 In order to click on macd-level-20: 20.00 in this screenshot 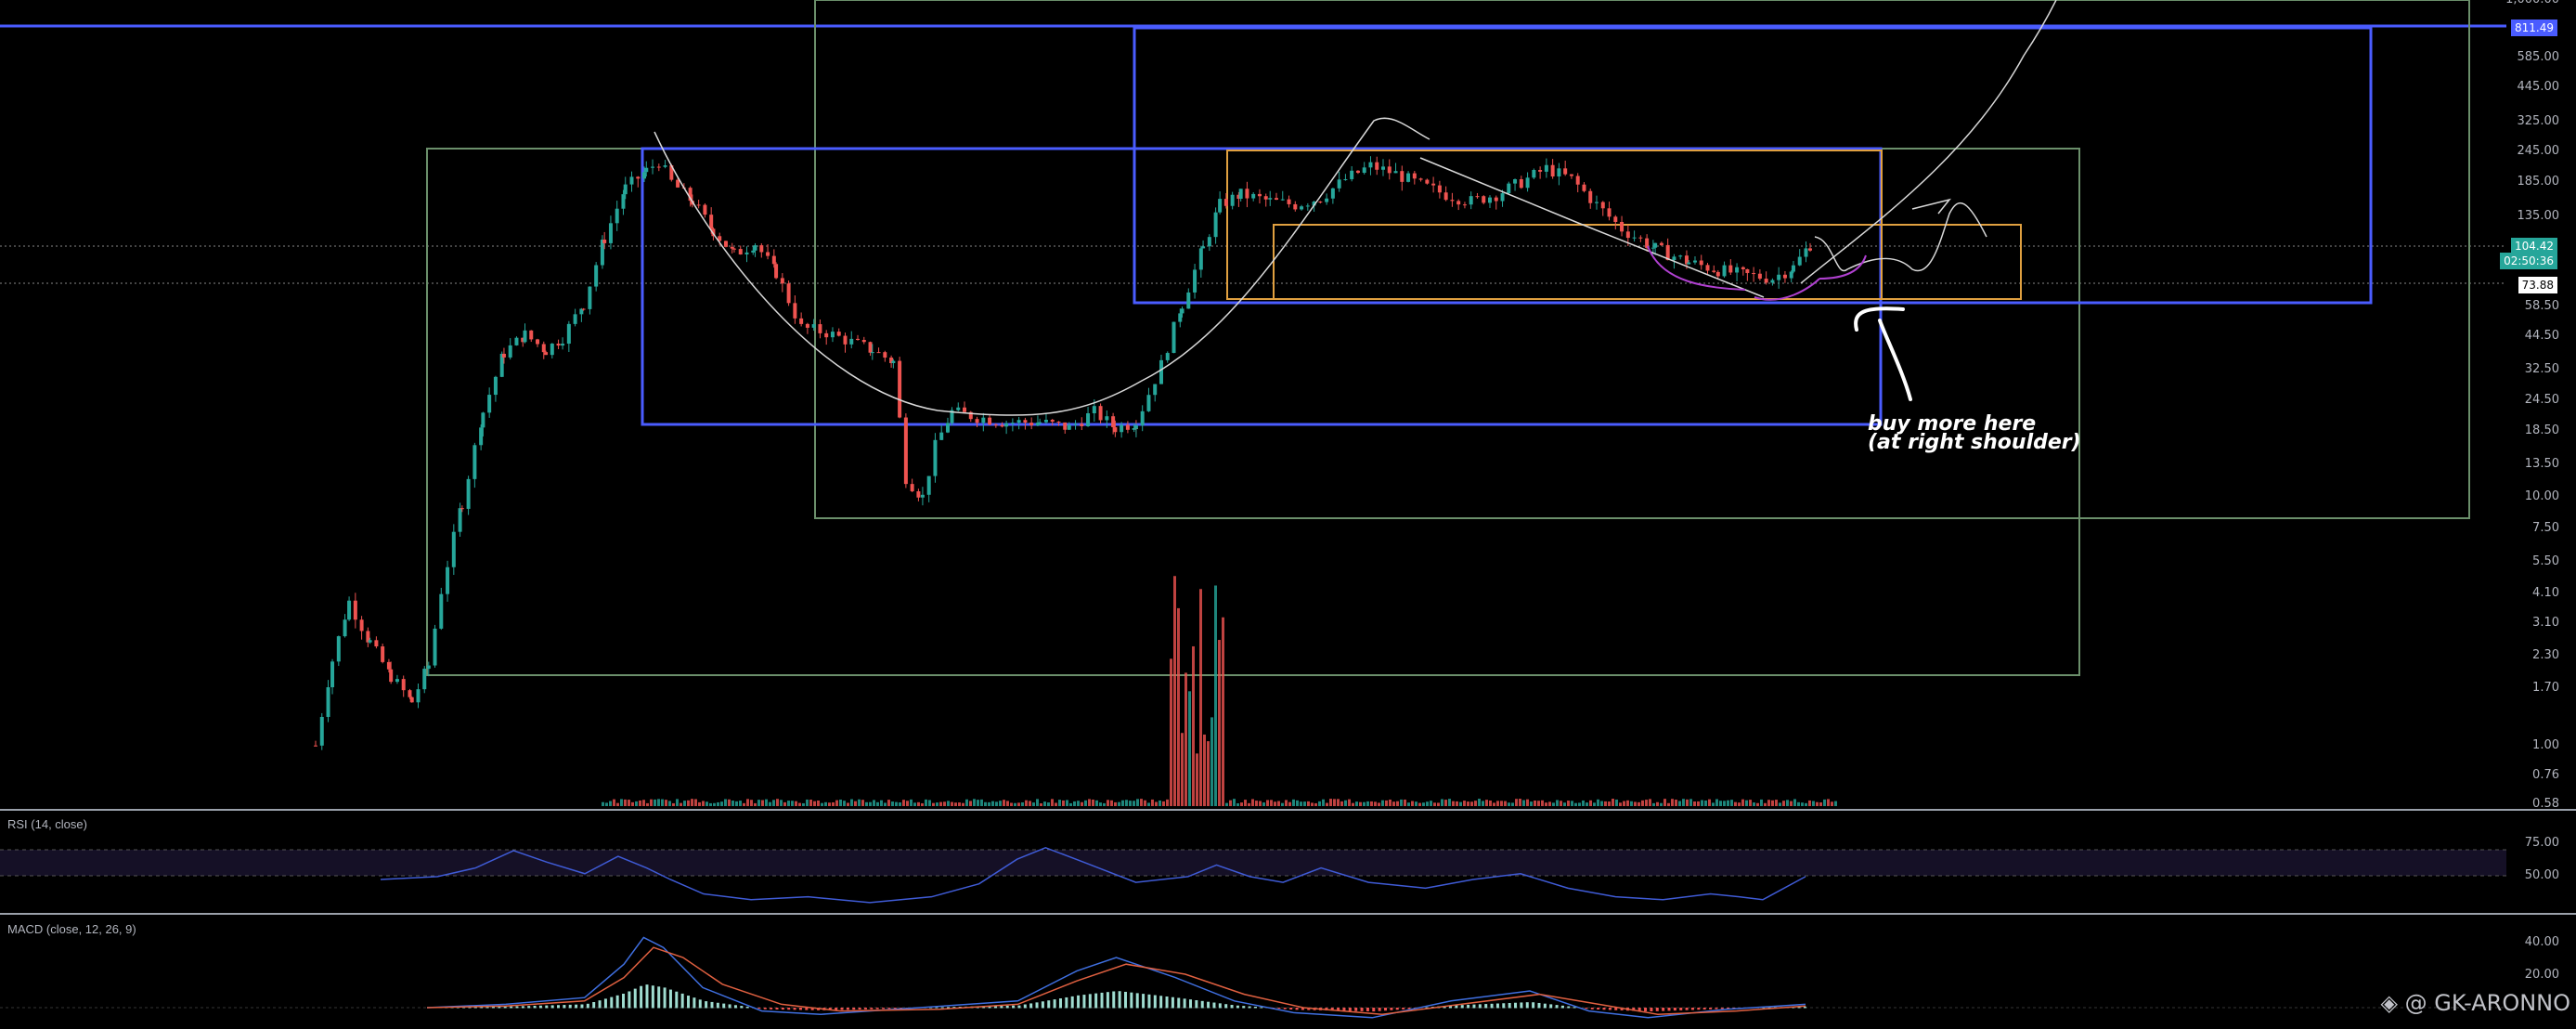, I will do `click(2541, 975)`.